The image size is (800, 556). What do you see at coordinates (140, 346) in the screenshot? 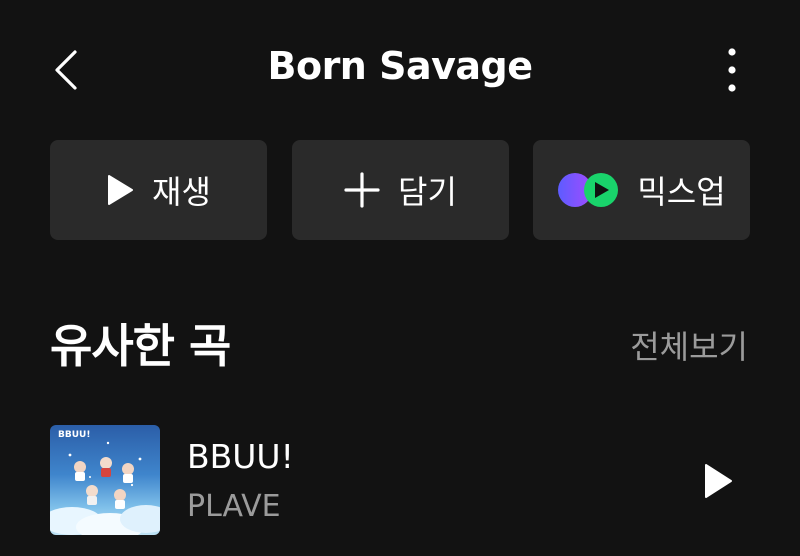
I see `section-title: 유사한 곡` at bounding box center [140, 346].